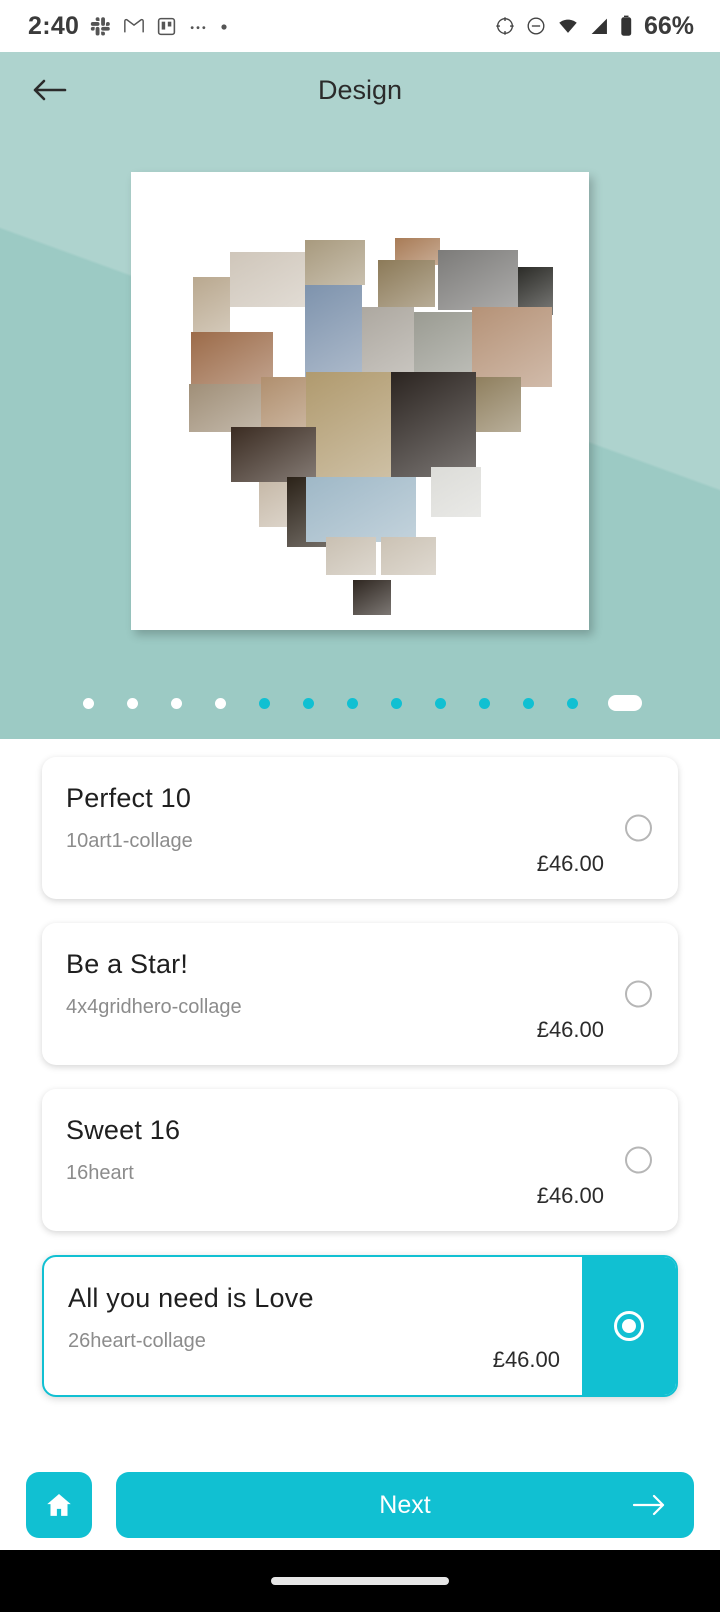  I want to click on status-bar-clock: 2:40, so click(54, 25).